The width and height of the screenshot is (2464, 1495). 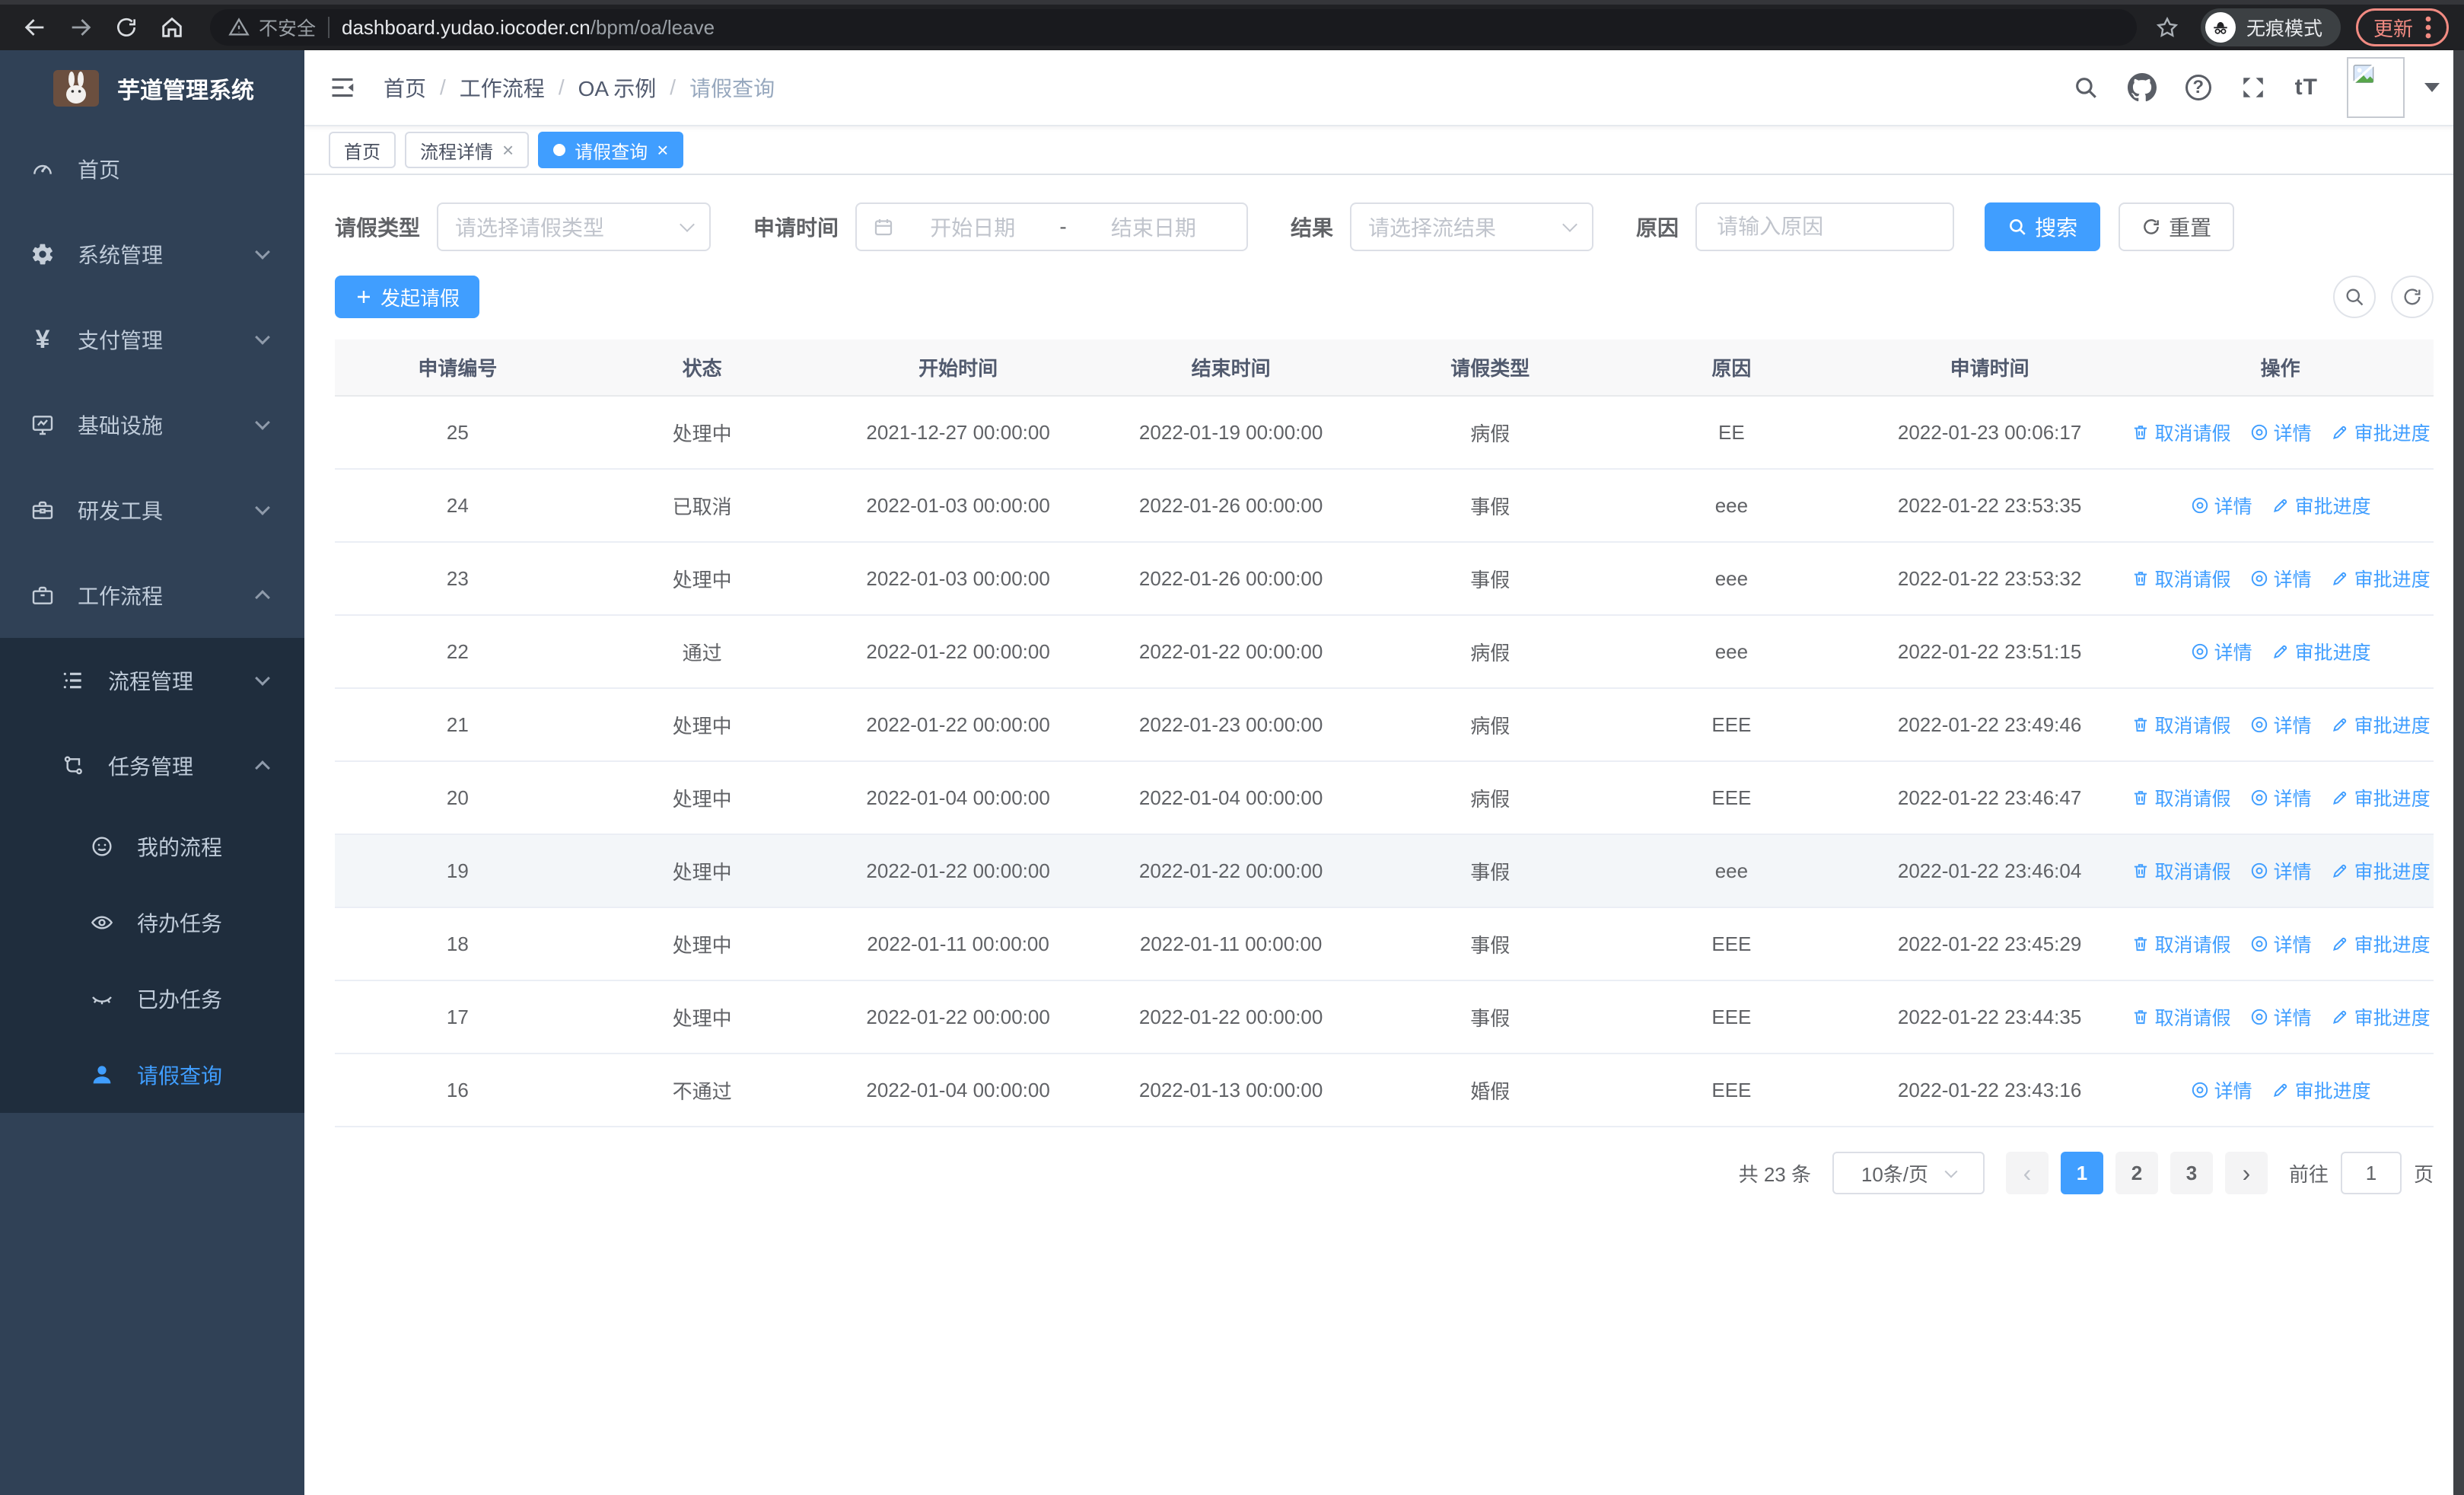 What do you see at coordinates (2402, 27) in the screenshot?
I see `browser-update-button: 更新` at bounding box center [2402, 27].